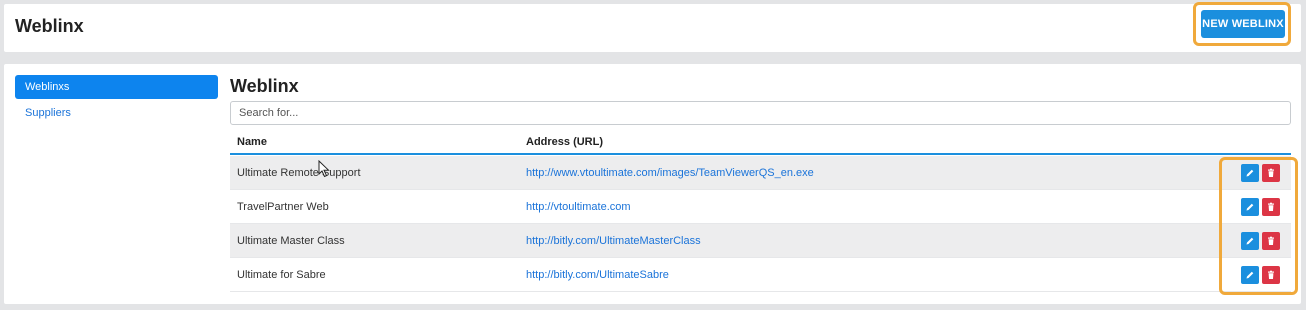 This screenshot has width=1306, height=310. Describe the element at coordinates (760, 113) in the screenshot. I see `search-input` at that location.